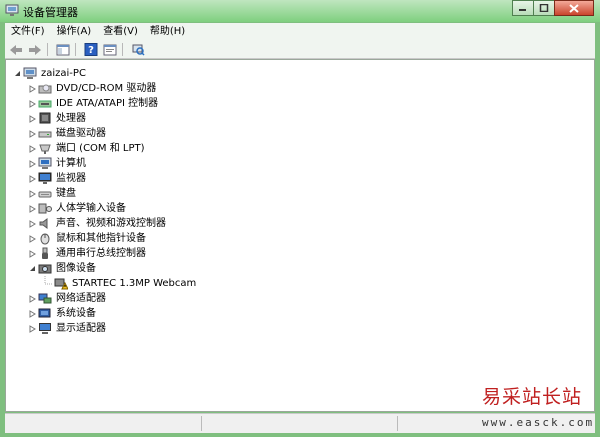 This screenshot has width=600, height=437. Describe the element at coordinates (44, 223) in the screenshot. I see `sound-icon` at that location.